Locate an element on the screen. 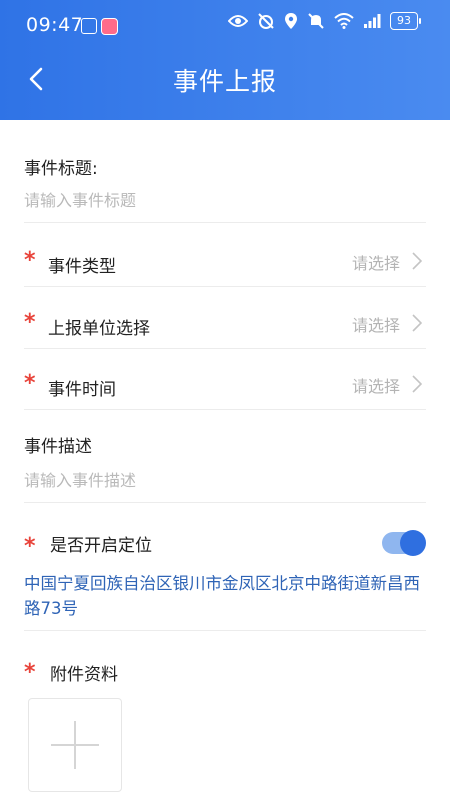 The width and height of the screenshot is (450, 800). add-attachment-button is located at coordinates (75, 745).